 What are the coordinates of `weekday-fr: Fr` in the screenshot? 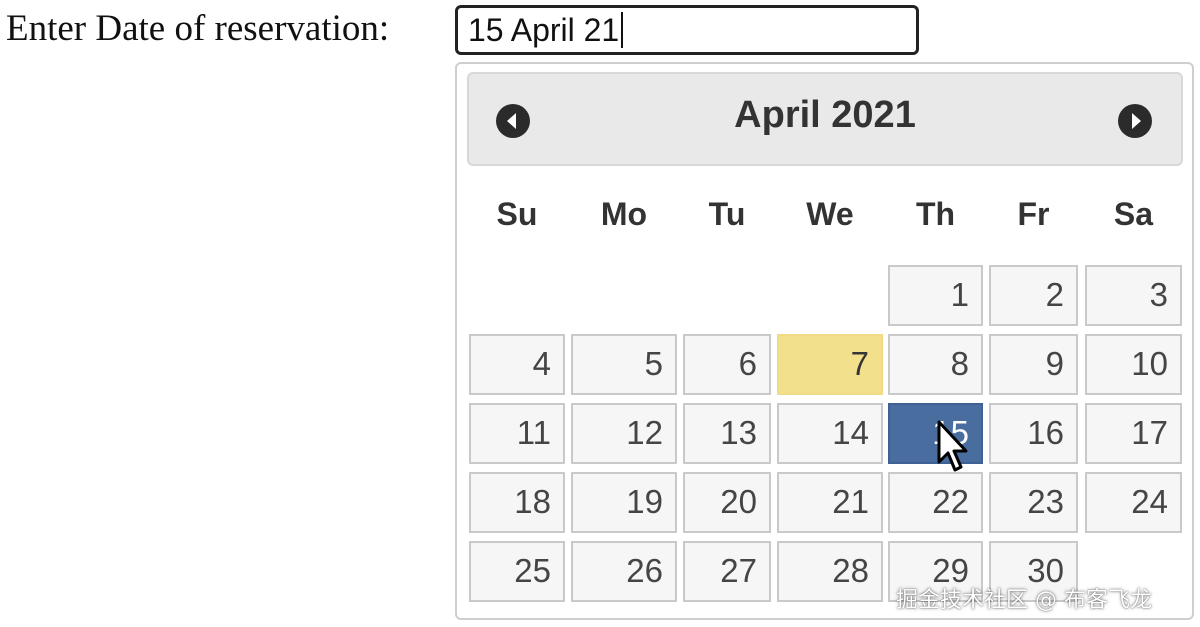 It's located at (1033, 214).